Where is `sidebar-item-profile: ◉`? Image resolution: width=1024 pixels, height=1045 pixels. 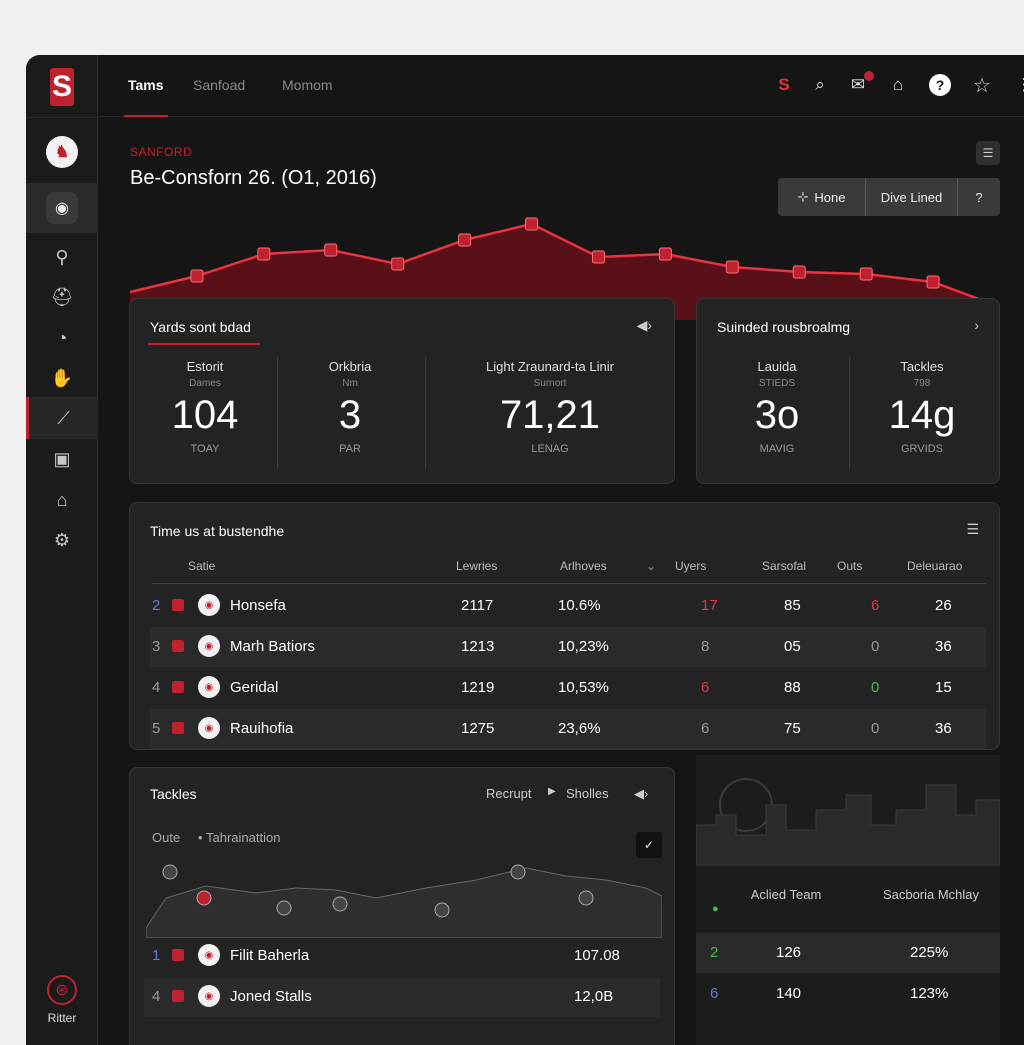
sidebar-item-profile: ◉ is located at coordinates (62, 208).